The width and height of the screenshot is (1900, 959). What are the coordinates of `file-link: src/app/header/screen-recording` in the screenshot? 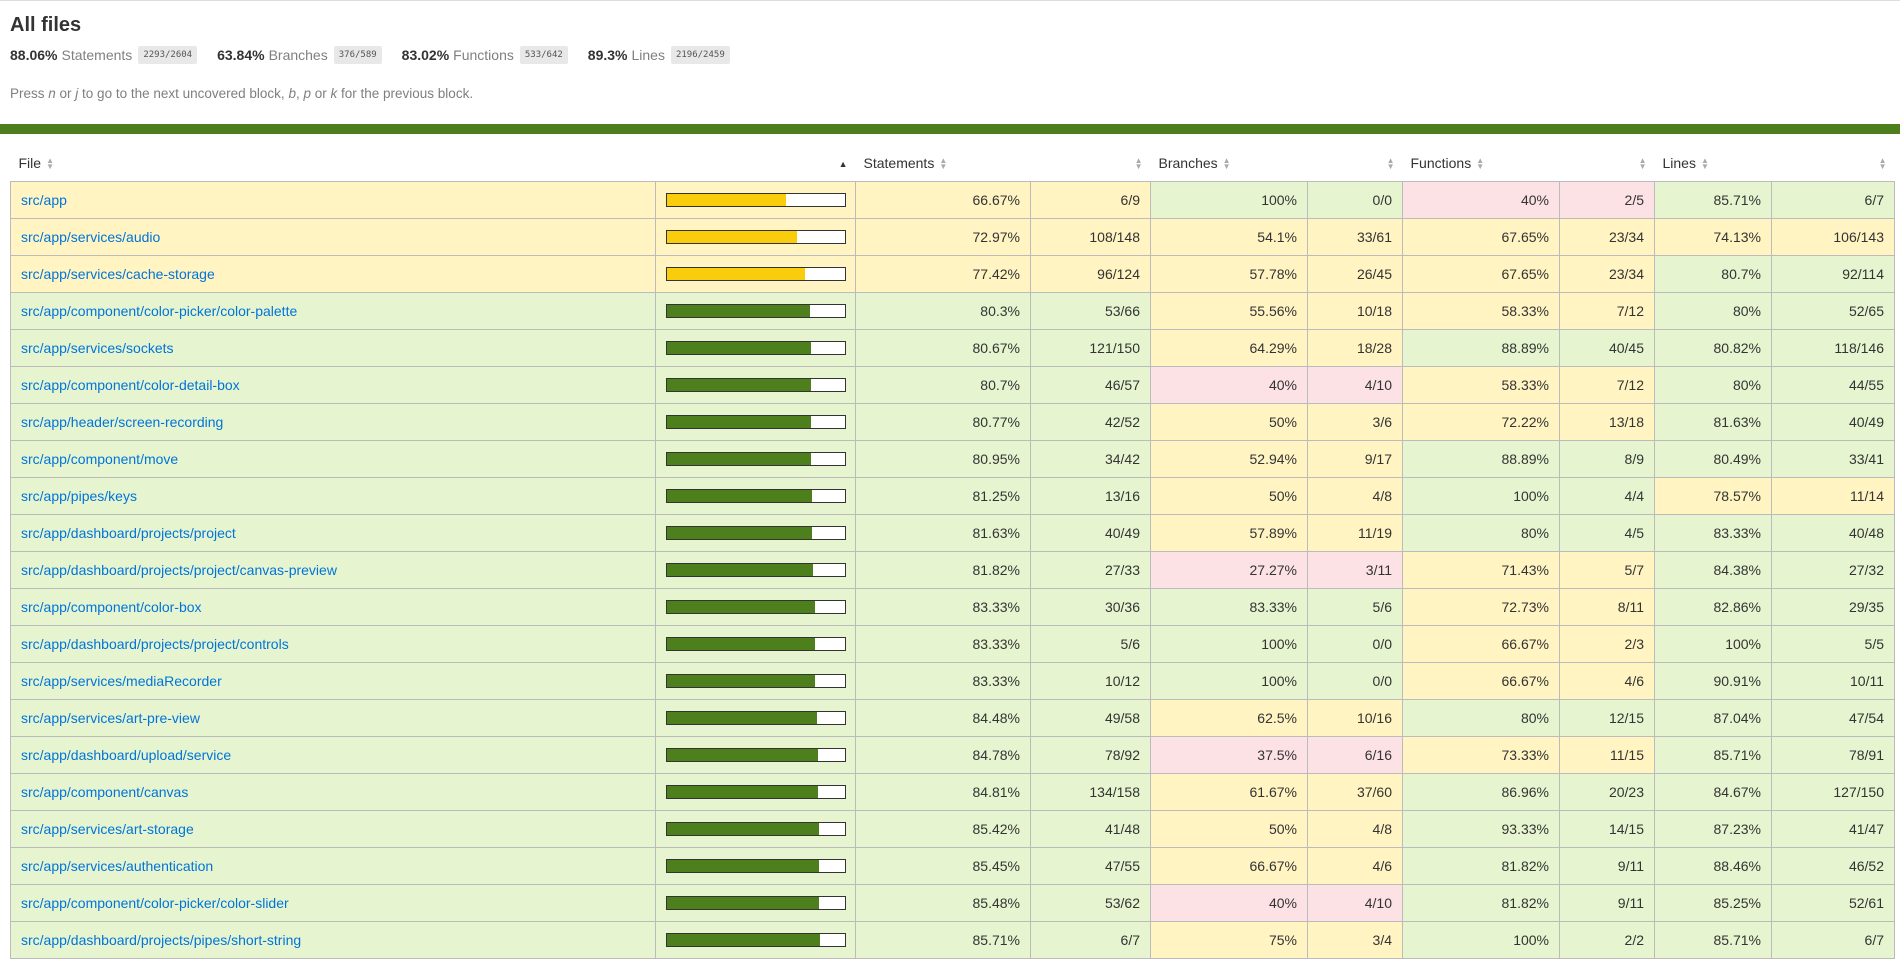 It's located at (122, 422).